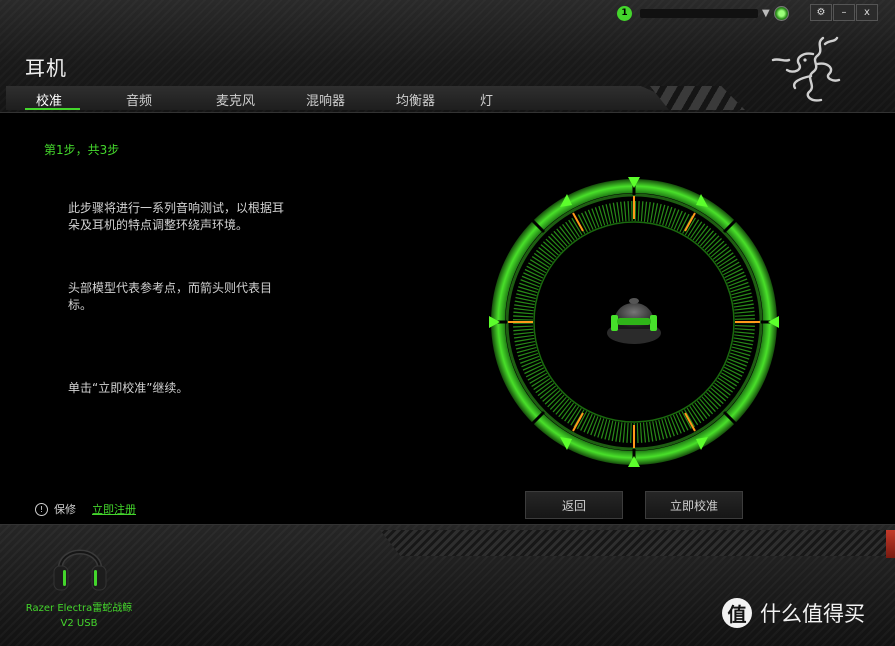  I want to click on watermark: 值 什么值得买, so click(793, 613).